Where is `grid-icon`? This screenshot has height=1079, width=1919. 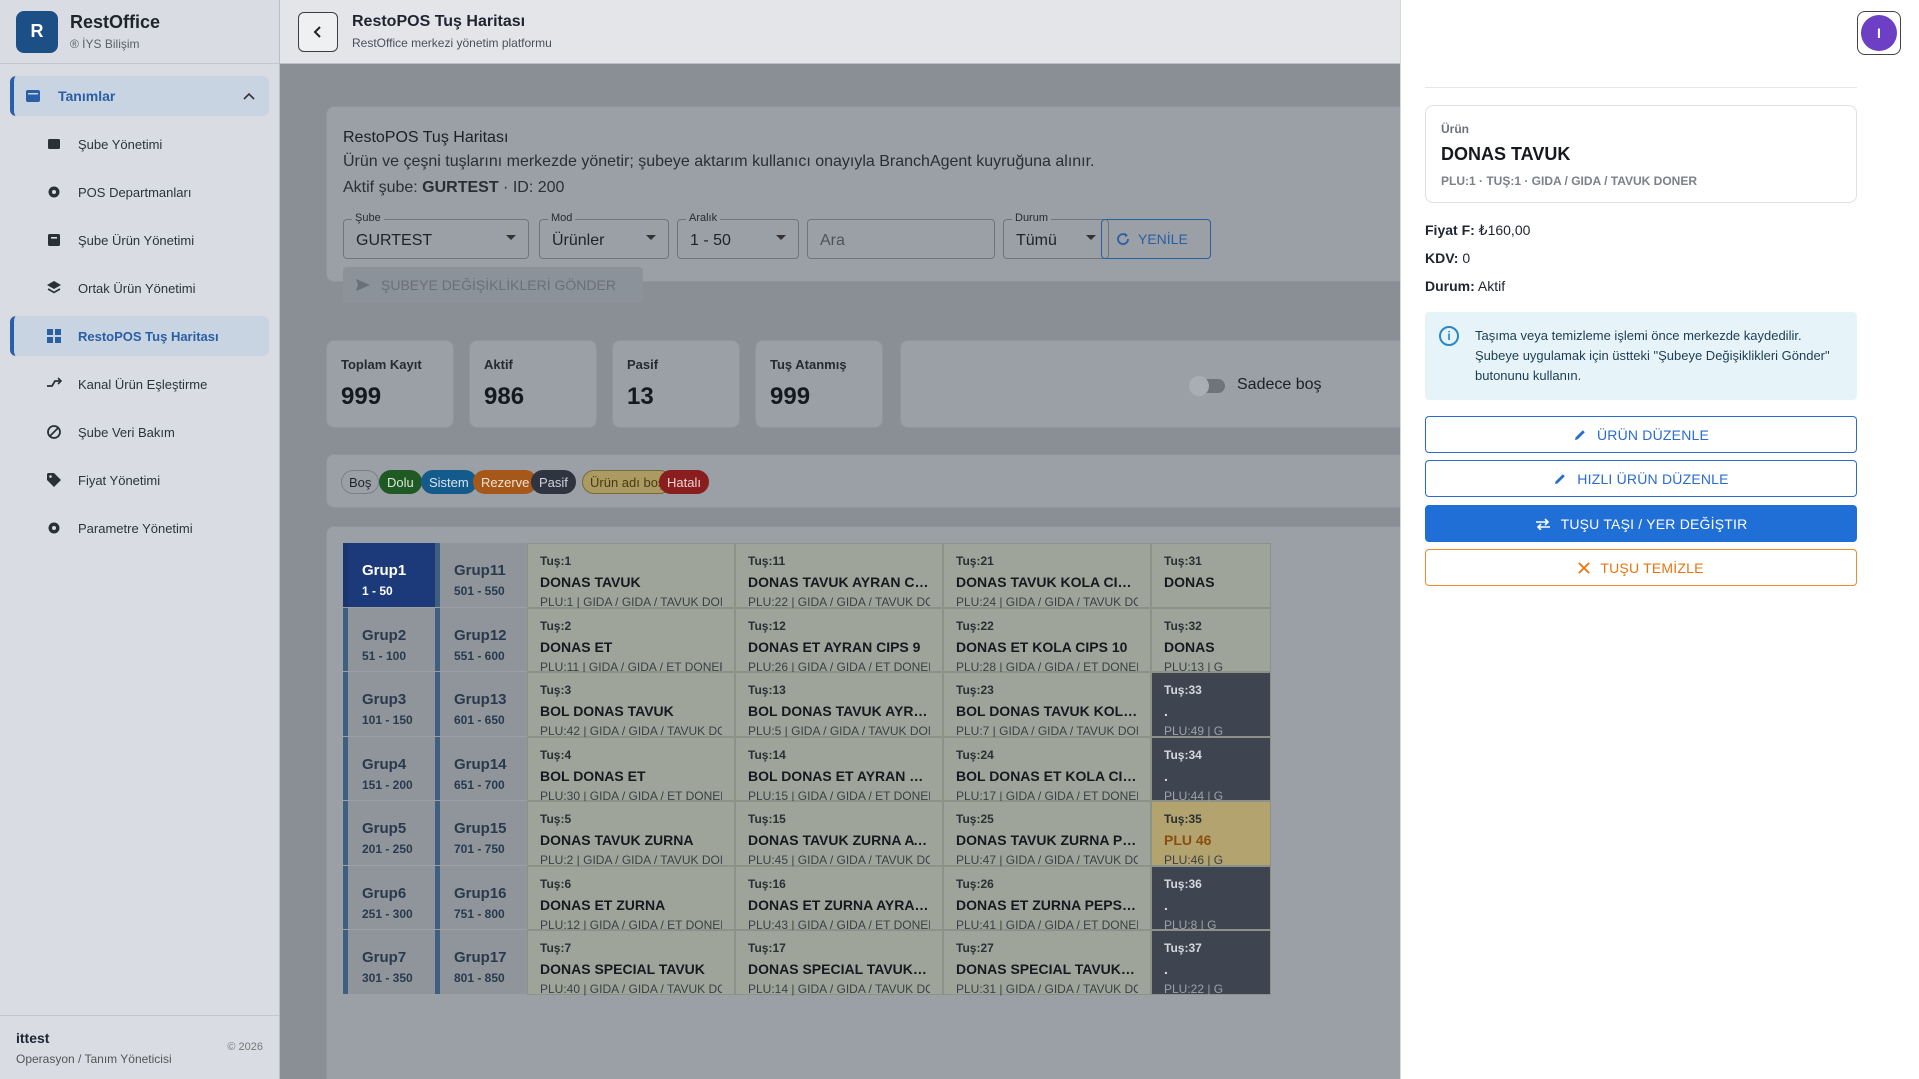 grid-icon is located at coordinates (54, 336).